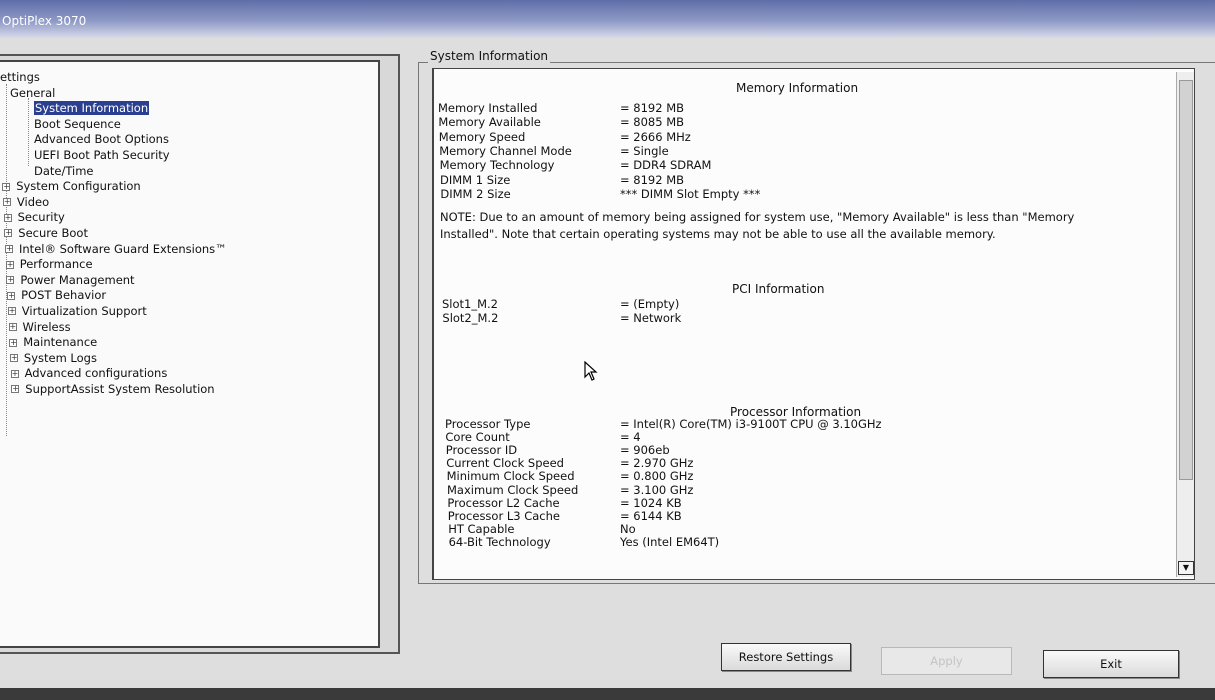 The image size is (1215, 700). Describe the element at coordinates (101, 139) in the screenshot. I see `tree-item-label: Advanced Boot Options` at that location.